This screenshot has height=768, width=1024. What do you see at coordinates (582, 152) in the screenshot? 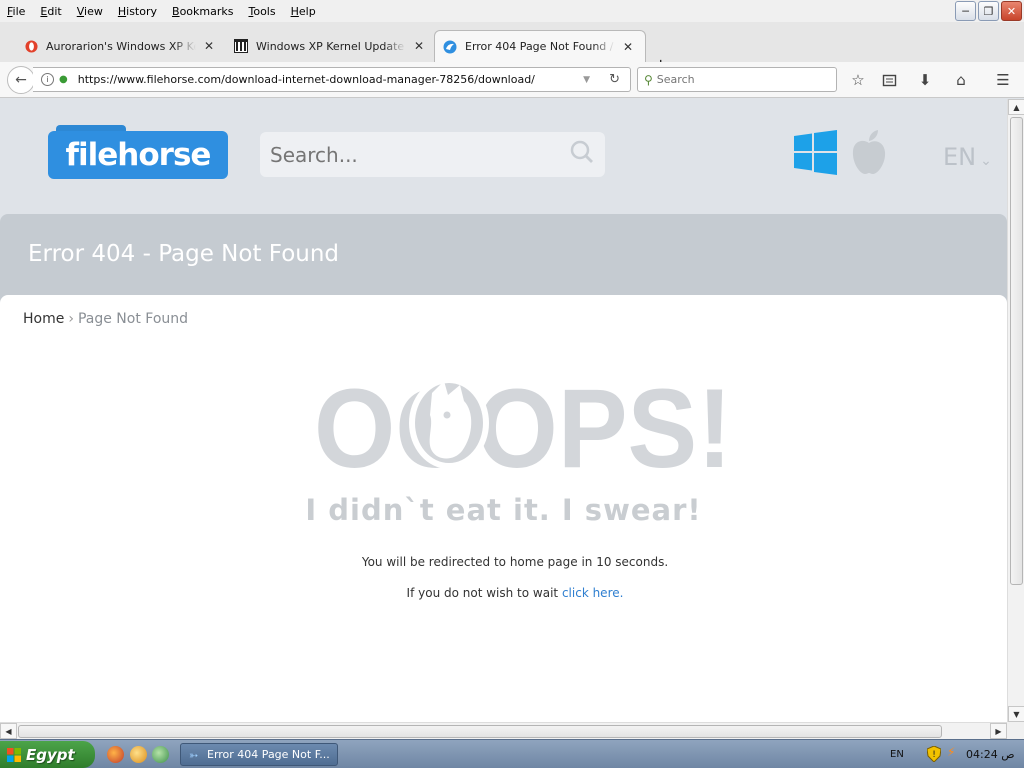
I see `search-icon` at bounding box center [582, 152].